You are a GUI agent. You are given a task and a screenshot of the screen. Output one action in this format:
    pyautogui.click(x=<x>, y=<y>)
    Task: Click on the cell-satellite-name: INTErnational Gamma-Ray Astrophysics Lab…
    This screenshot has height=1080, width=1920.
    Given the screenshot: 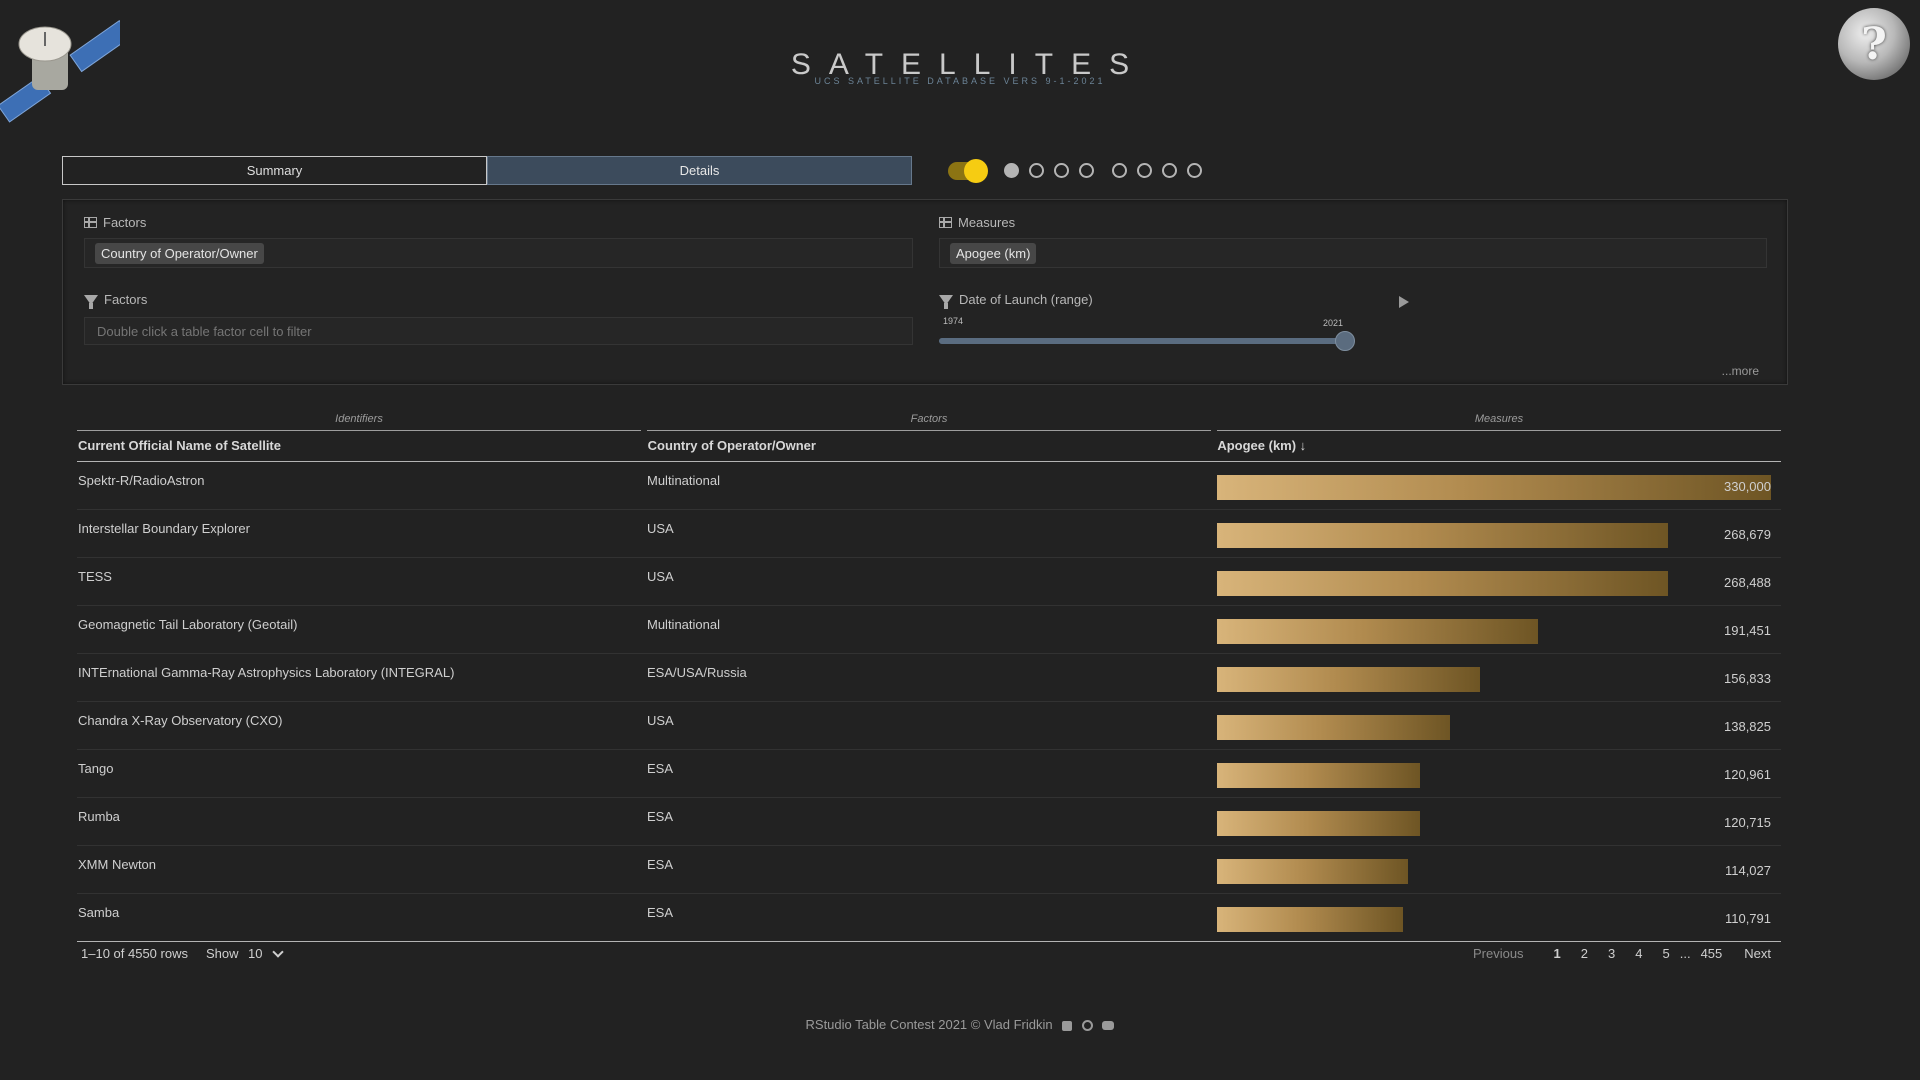 What is the action you would take?
    pyautogui.click(x=266, y=672)
    